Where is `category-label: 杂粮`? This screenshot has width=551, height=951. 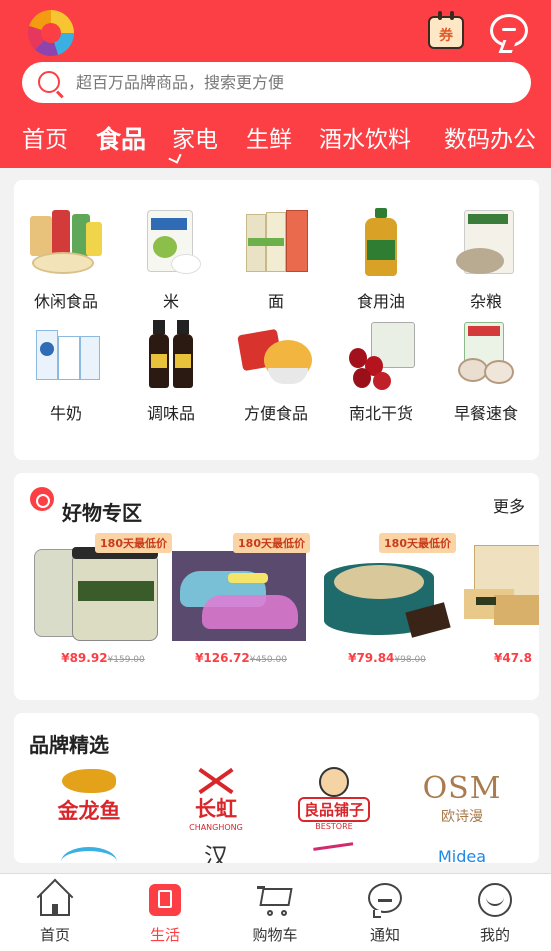
category-label: 杂粮 is located at coordinates (485, 301).